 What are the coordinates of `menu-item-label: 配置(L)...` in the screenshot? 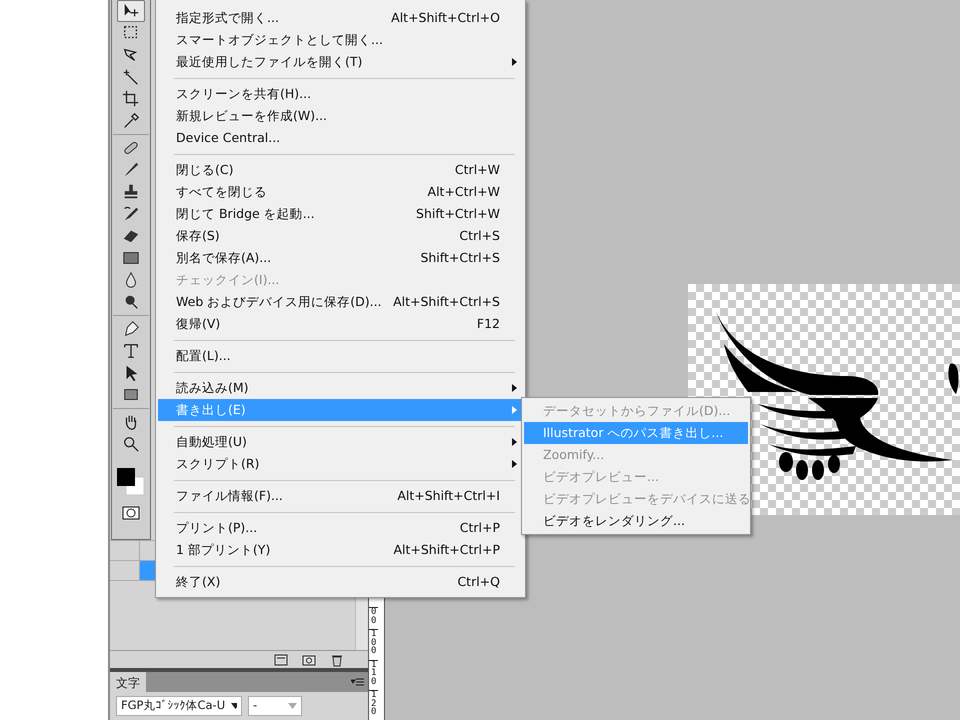 It's located at (204, 355).